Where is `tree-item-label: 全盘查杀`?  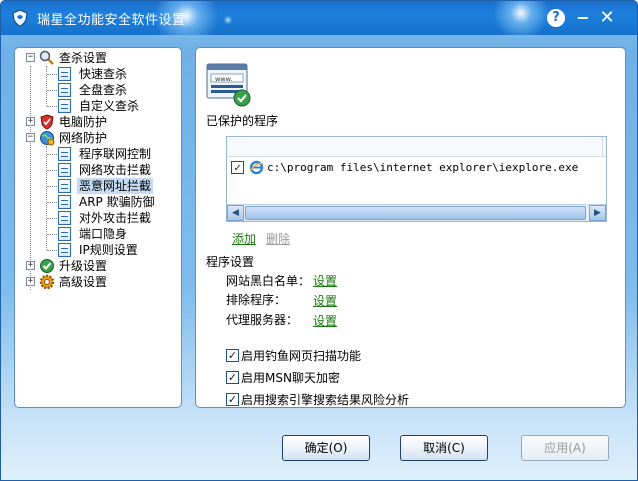
tree-item-label: 全盘查杀 is located at coordinates (103, 90).